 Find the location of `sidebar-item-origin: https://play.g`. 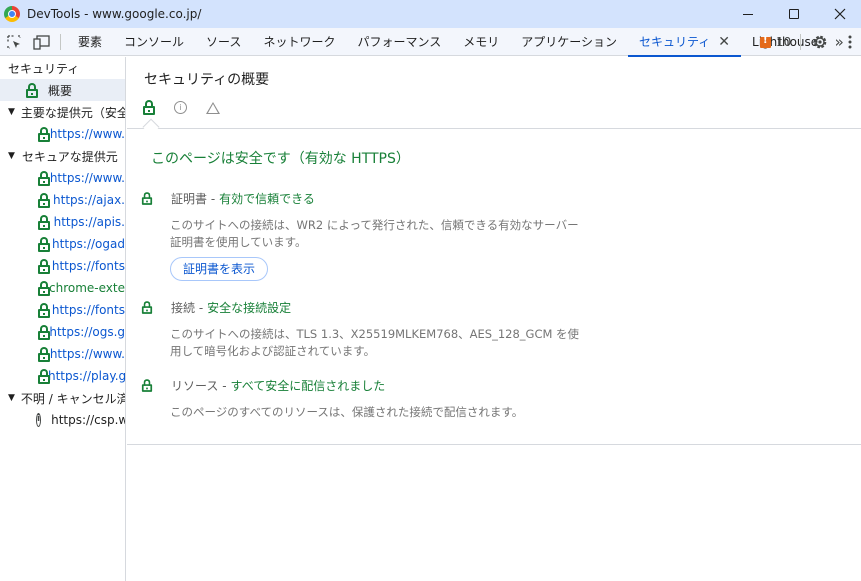

sidebar-item-origin: https://play.g is located at coordinates (62, 376).